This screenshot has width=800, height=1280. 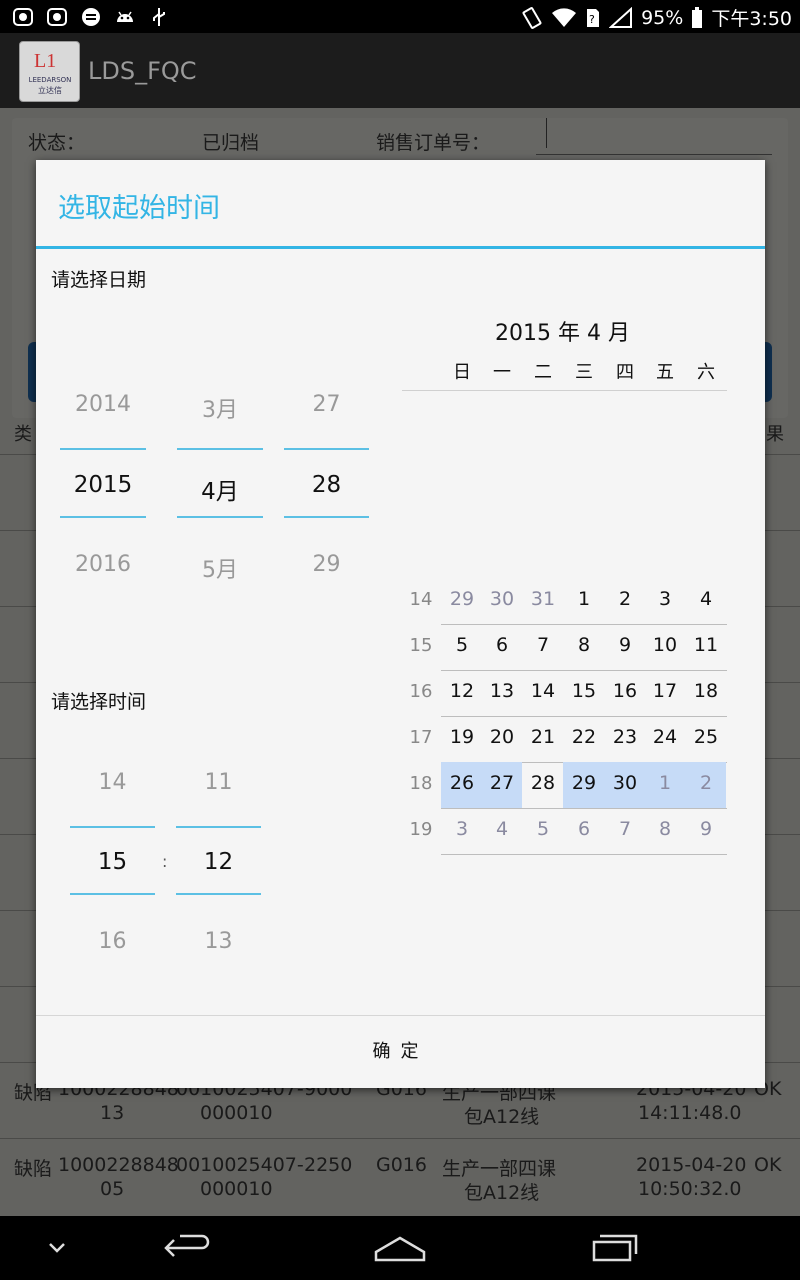 I want to click on navigation-bar, so click(x=400, y=1248).